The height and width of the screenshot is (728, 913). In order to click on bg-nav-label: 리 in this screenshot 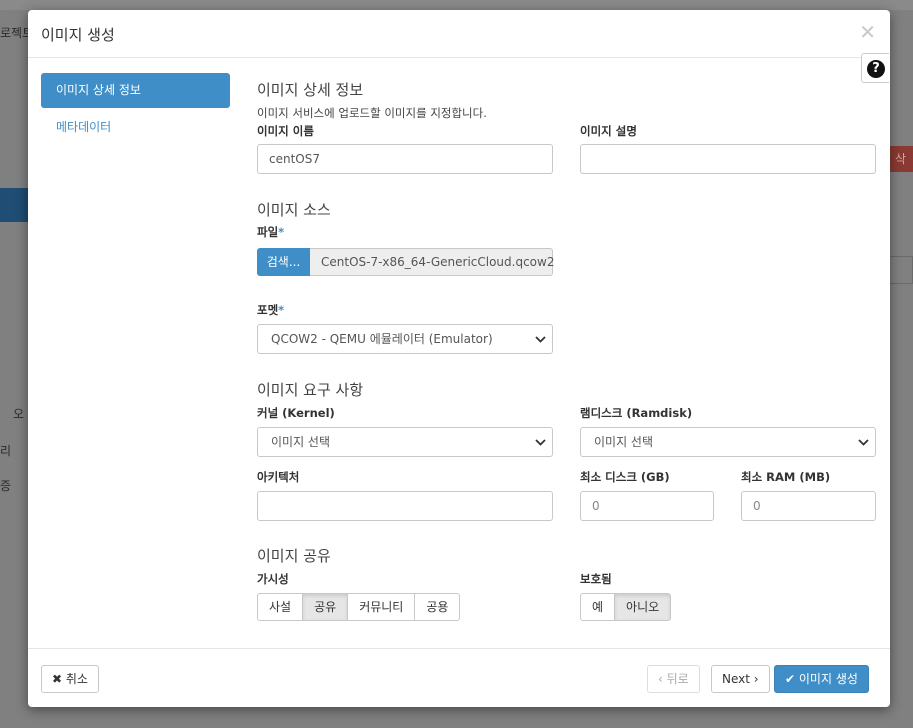, I will do `click(6, 451)`.